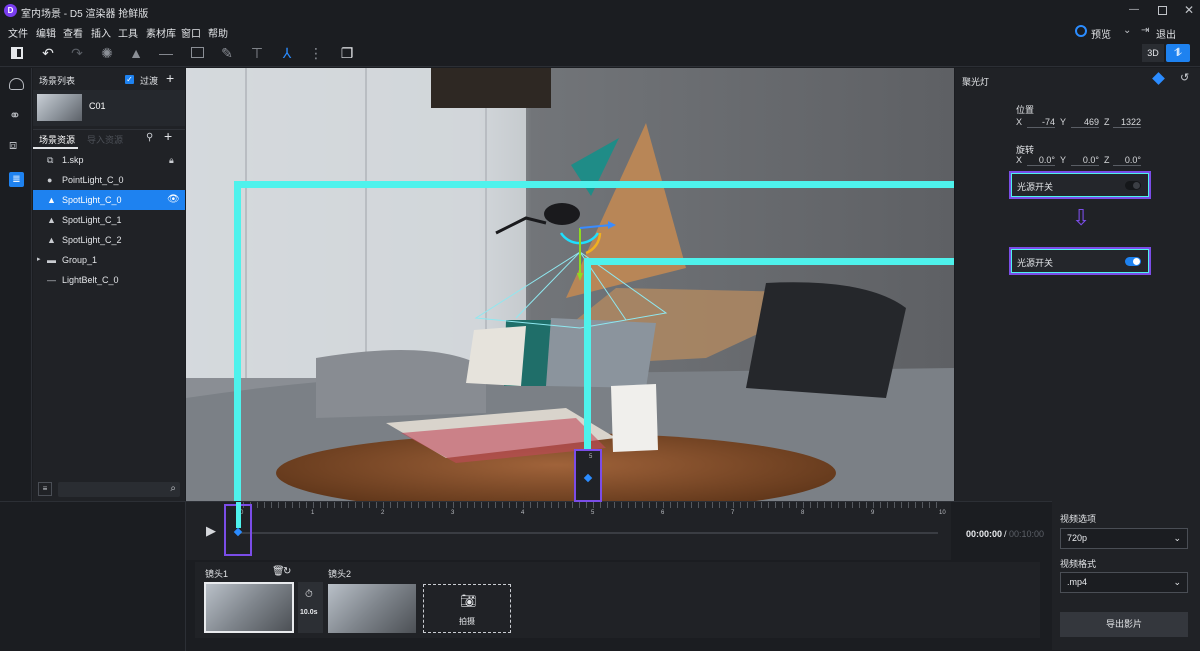  What do you see at coordinates (1025, 110) in the screenshot?
I see `position-label: 位置` at bounding box center [1025, 110].